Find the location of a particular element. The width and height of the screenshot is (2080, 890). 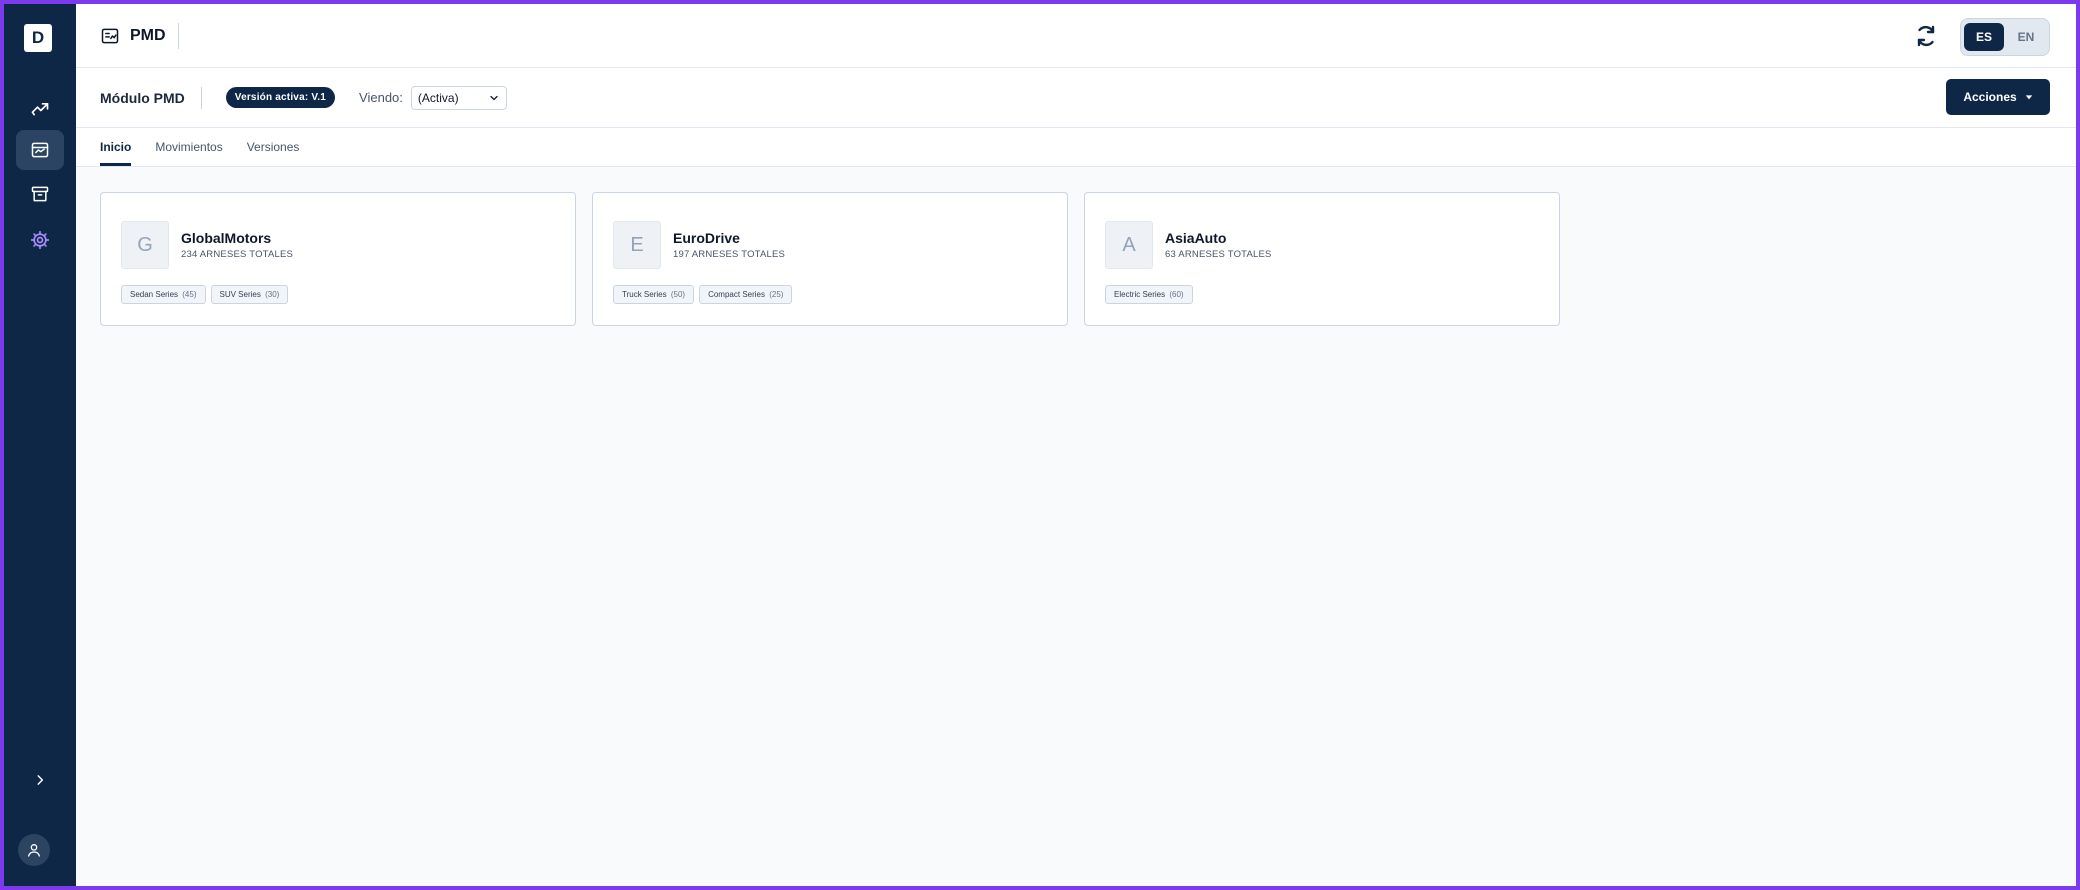

tab-versiones: Versiones is located at coordinates (273, 147).